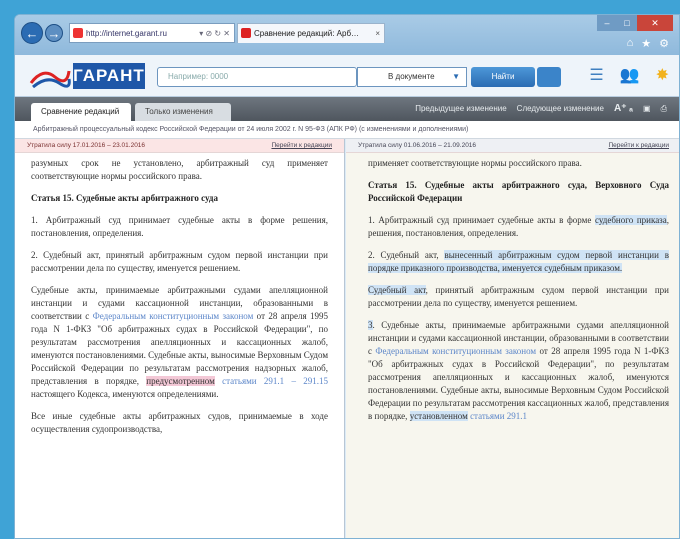 Image resolution: width=680 pixels, height=539 pixels. Describe the element at coordinates (630, 43) in the screenshot. I see `home-icon: ⌂` at that location.